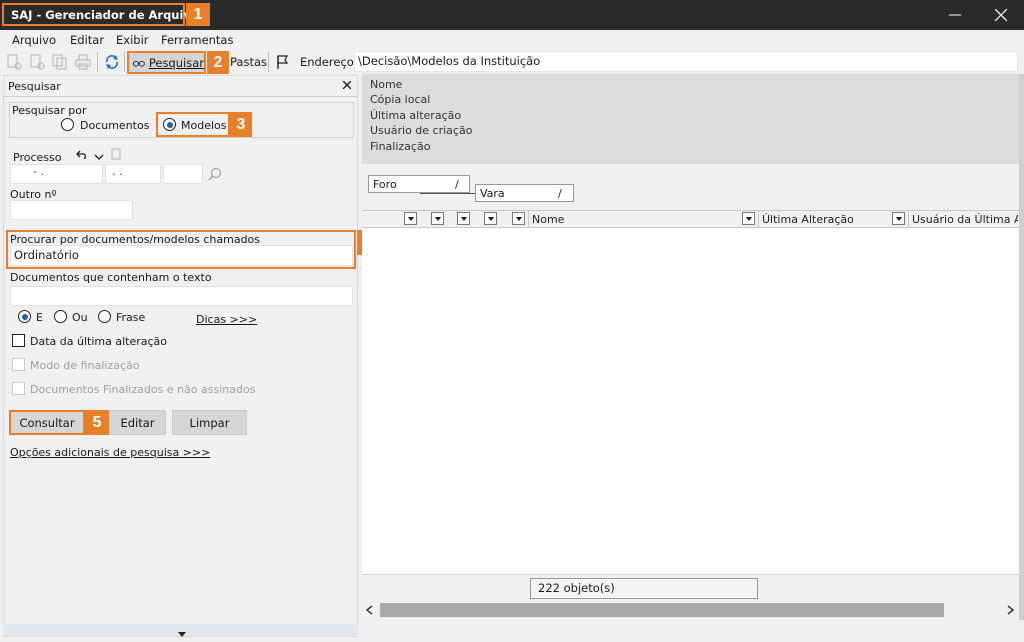  I want to click on radio-or, so click(60, 316).